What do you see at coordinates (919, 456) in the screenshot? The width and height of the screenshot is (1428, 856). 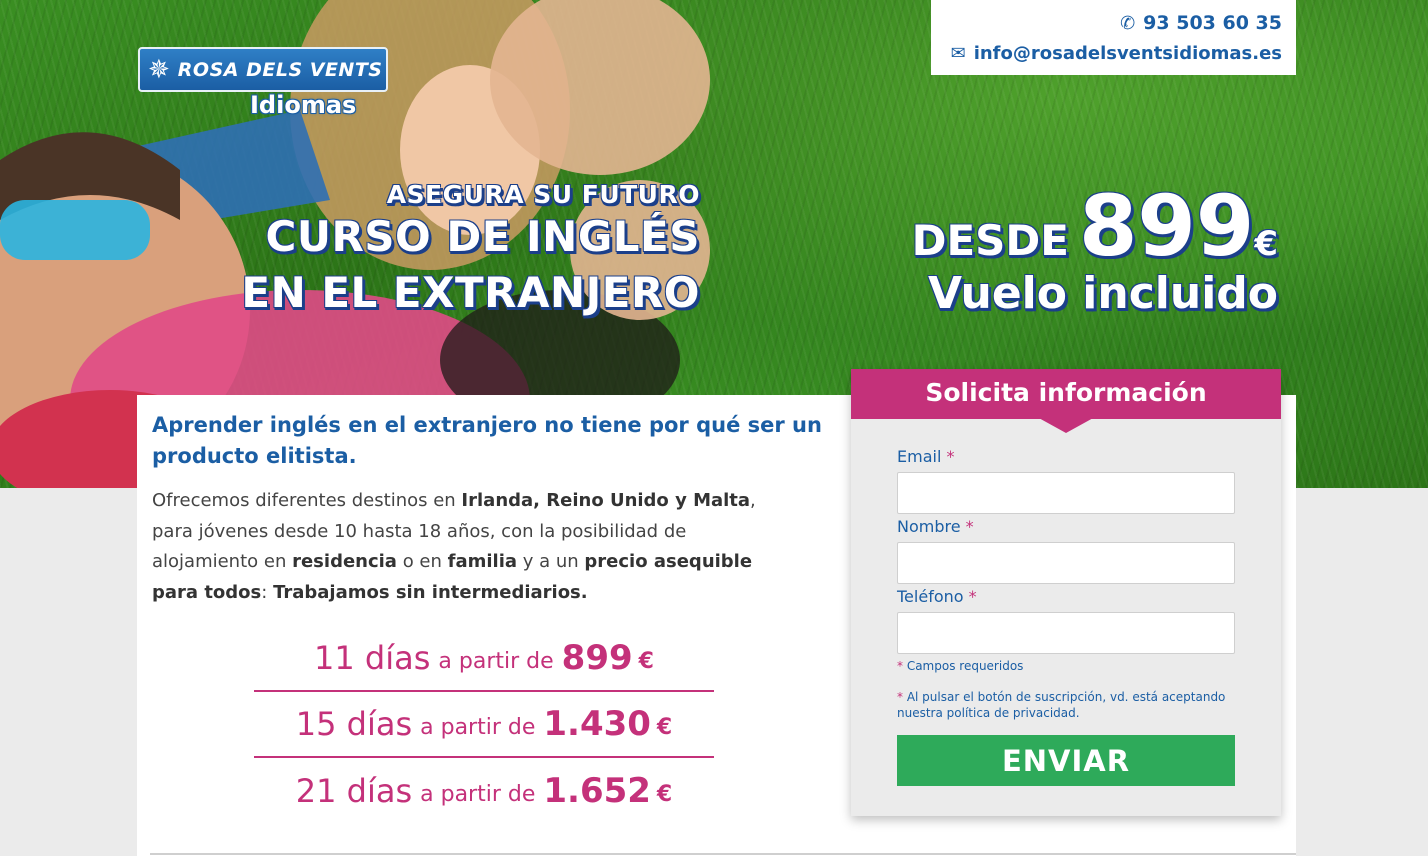 I see `email-label-text: Email` at bounding box center [919, 456].